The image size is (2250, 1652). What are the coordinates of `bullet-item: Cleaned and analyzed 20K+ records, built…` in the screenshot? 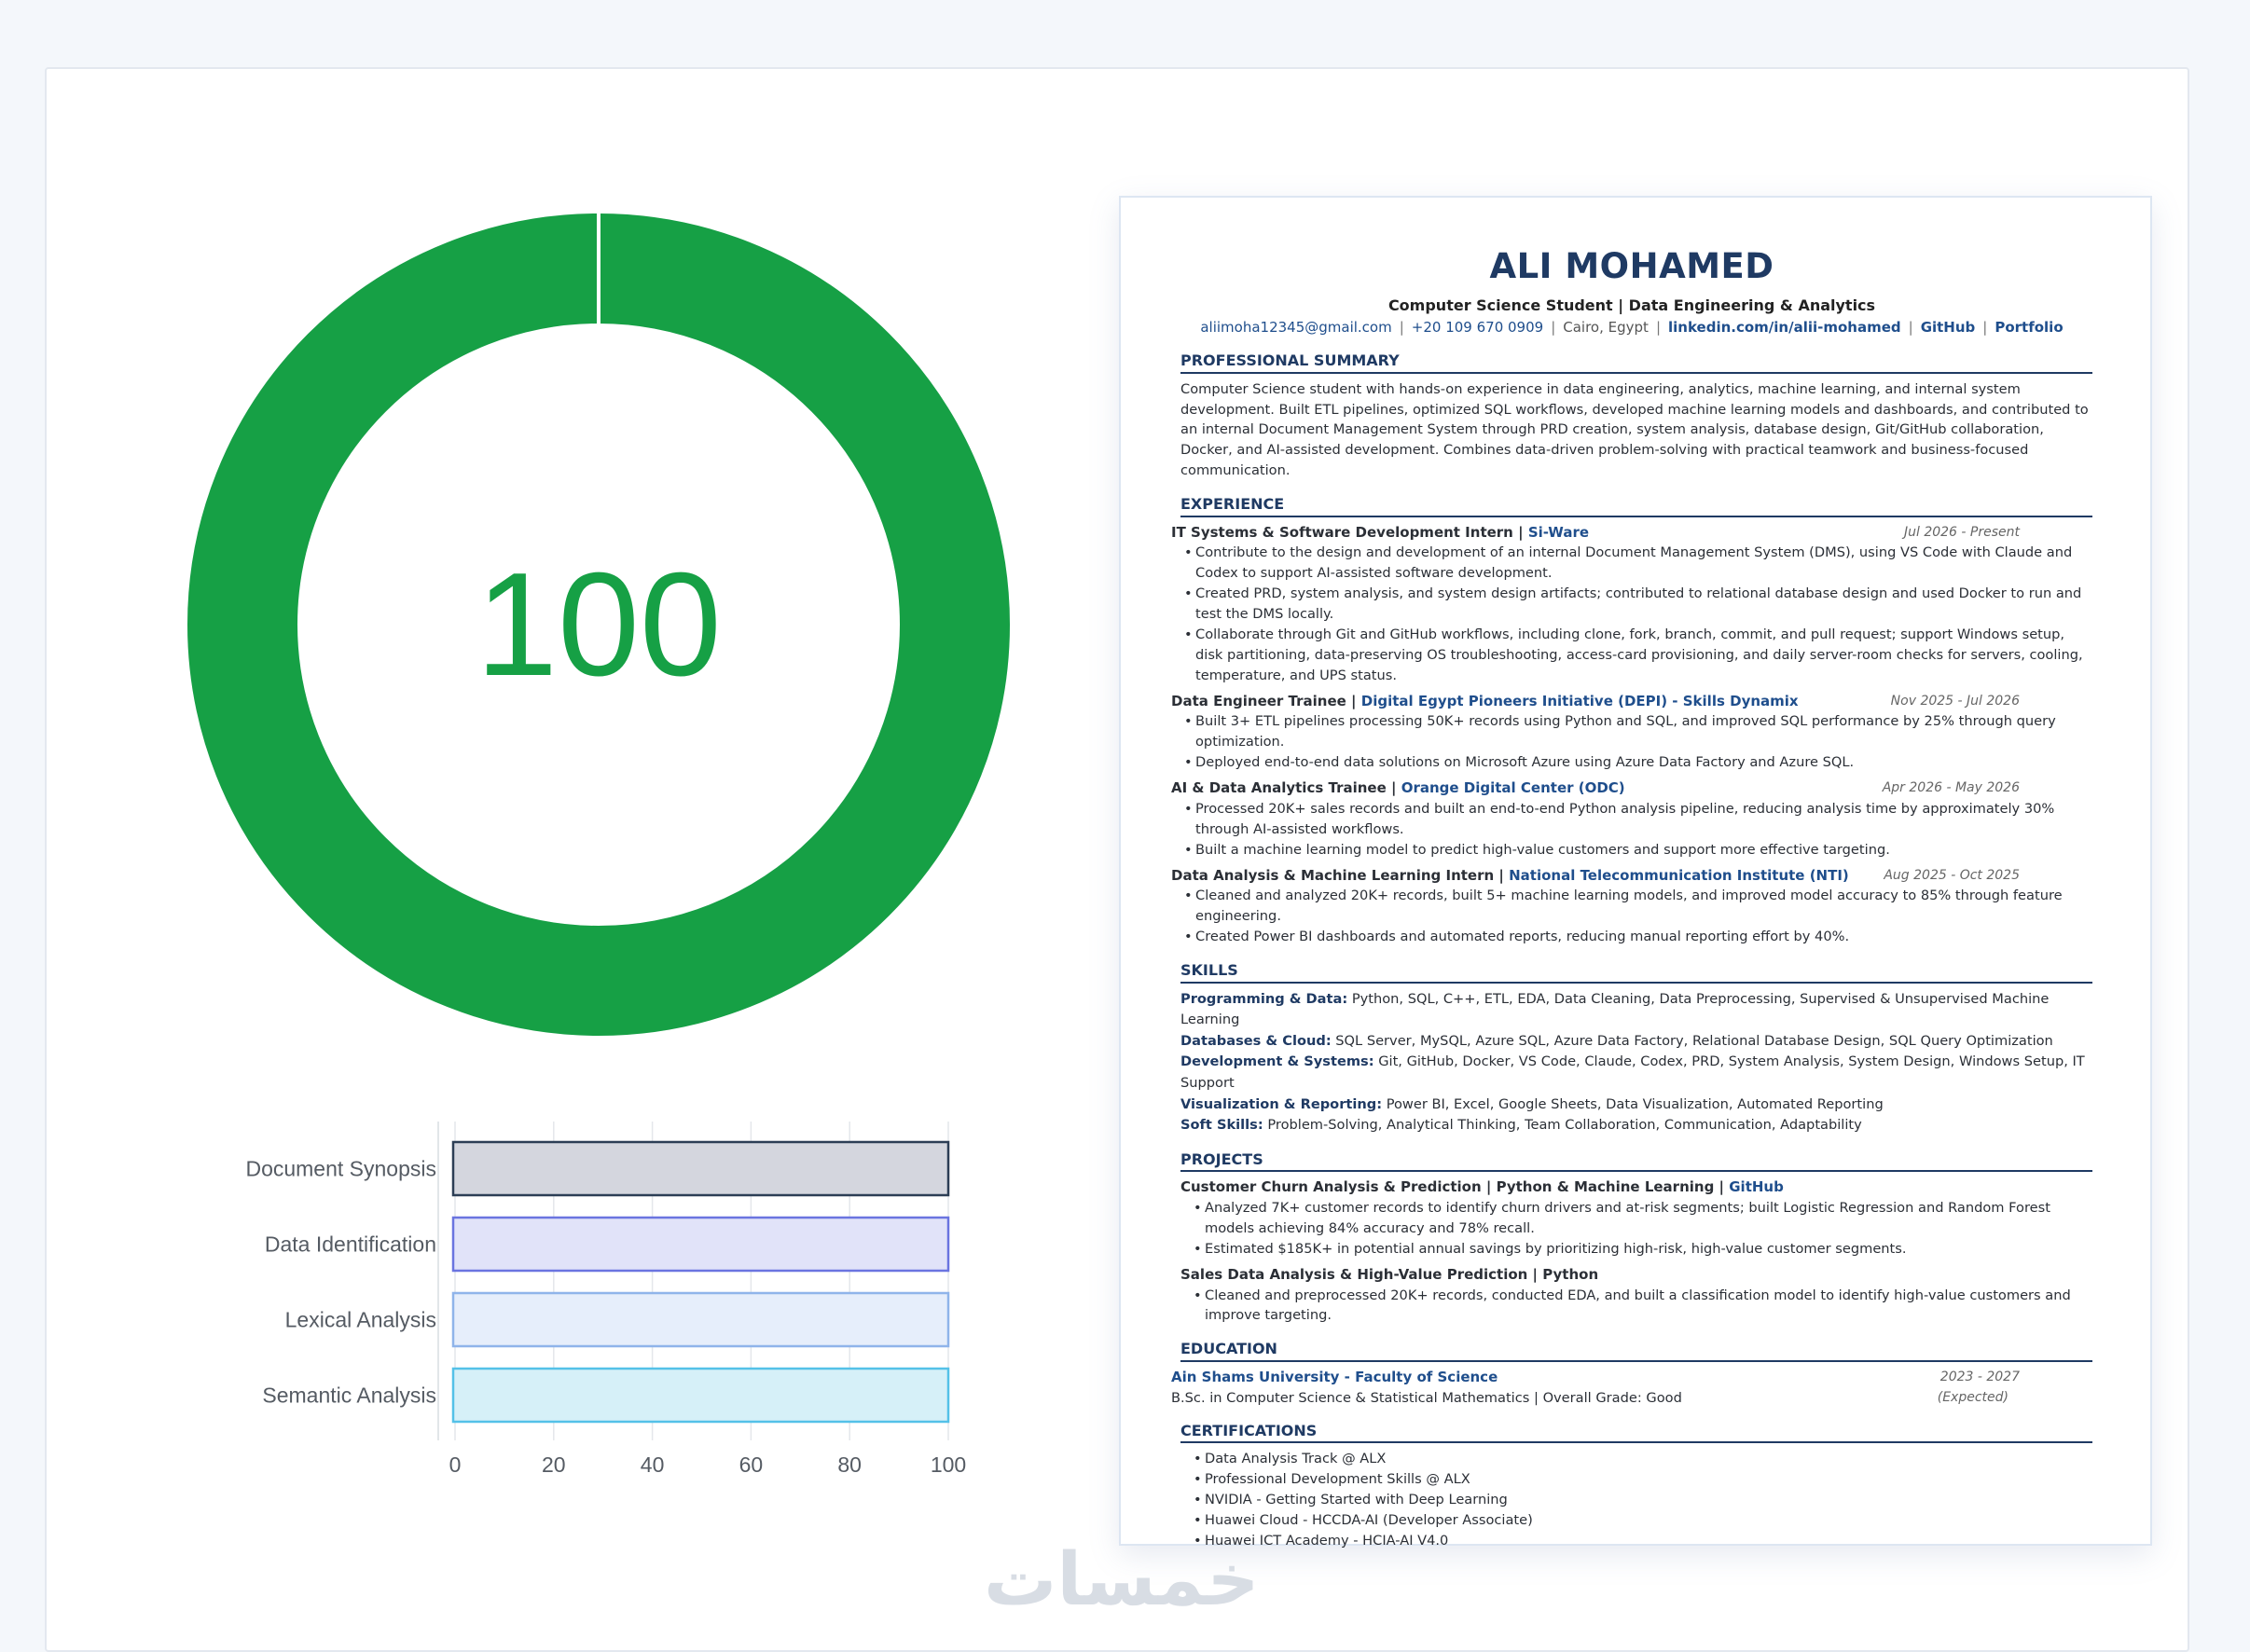 It's located at (1638, 907).